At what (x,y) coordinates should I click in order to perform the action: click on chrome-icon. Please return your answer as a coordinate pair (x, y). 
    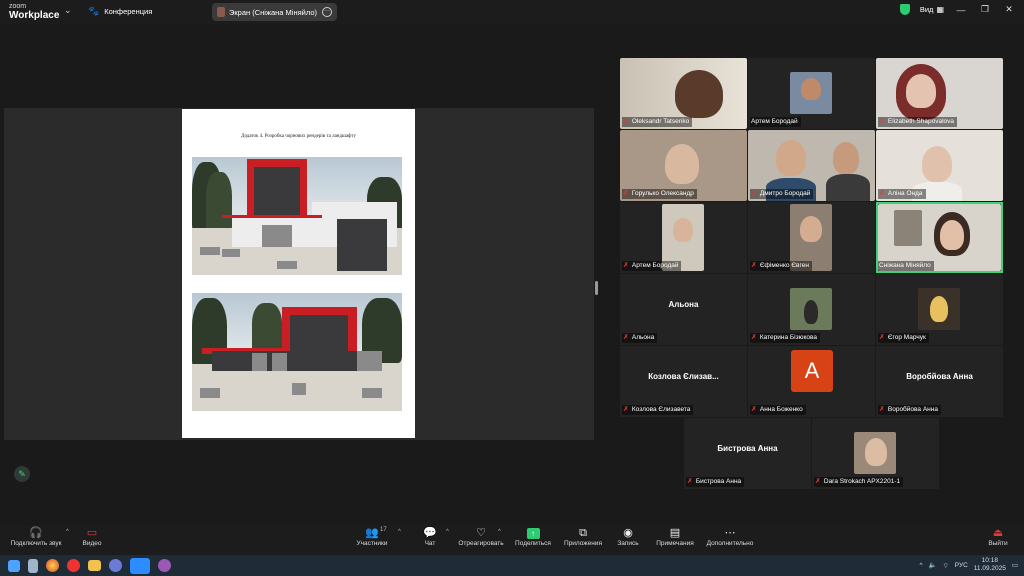
    Looking at the image, I should click on (52, 565).